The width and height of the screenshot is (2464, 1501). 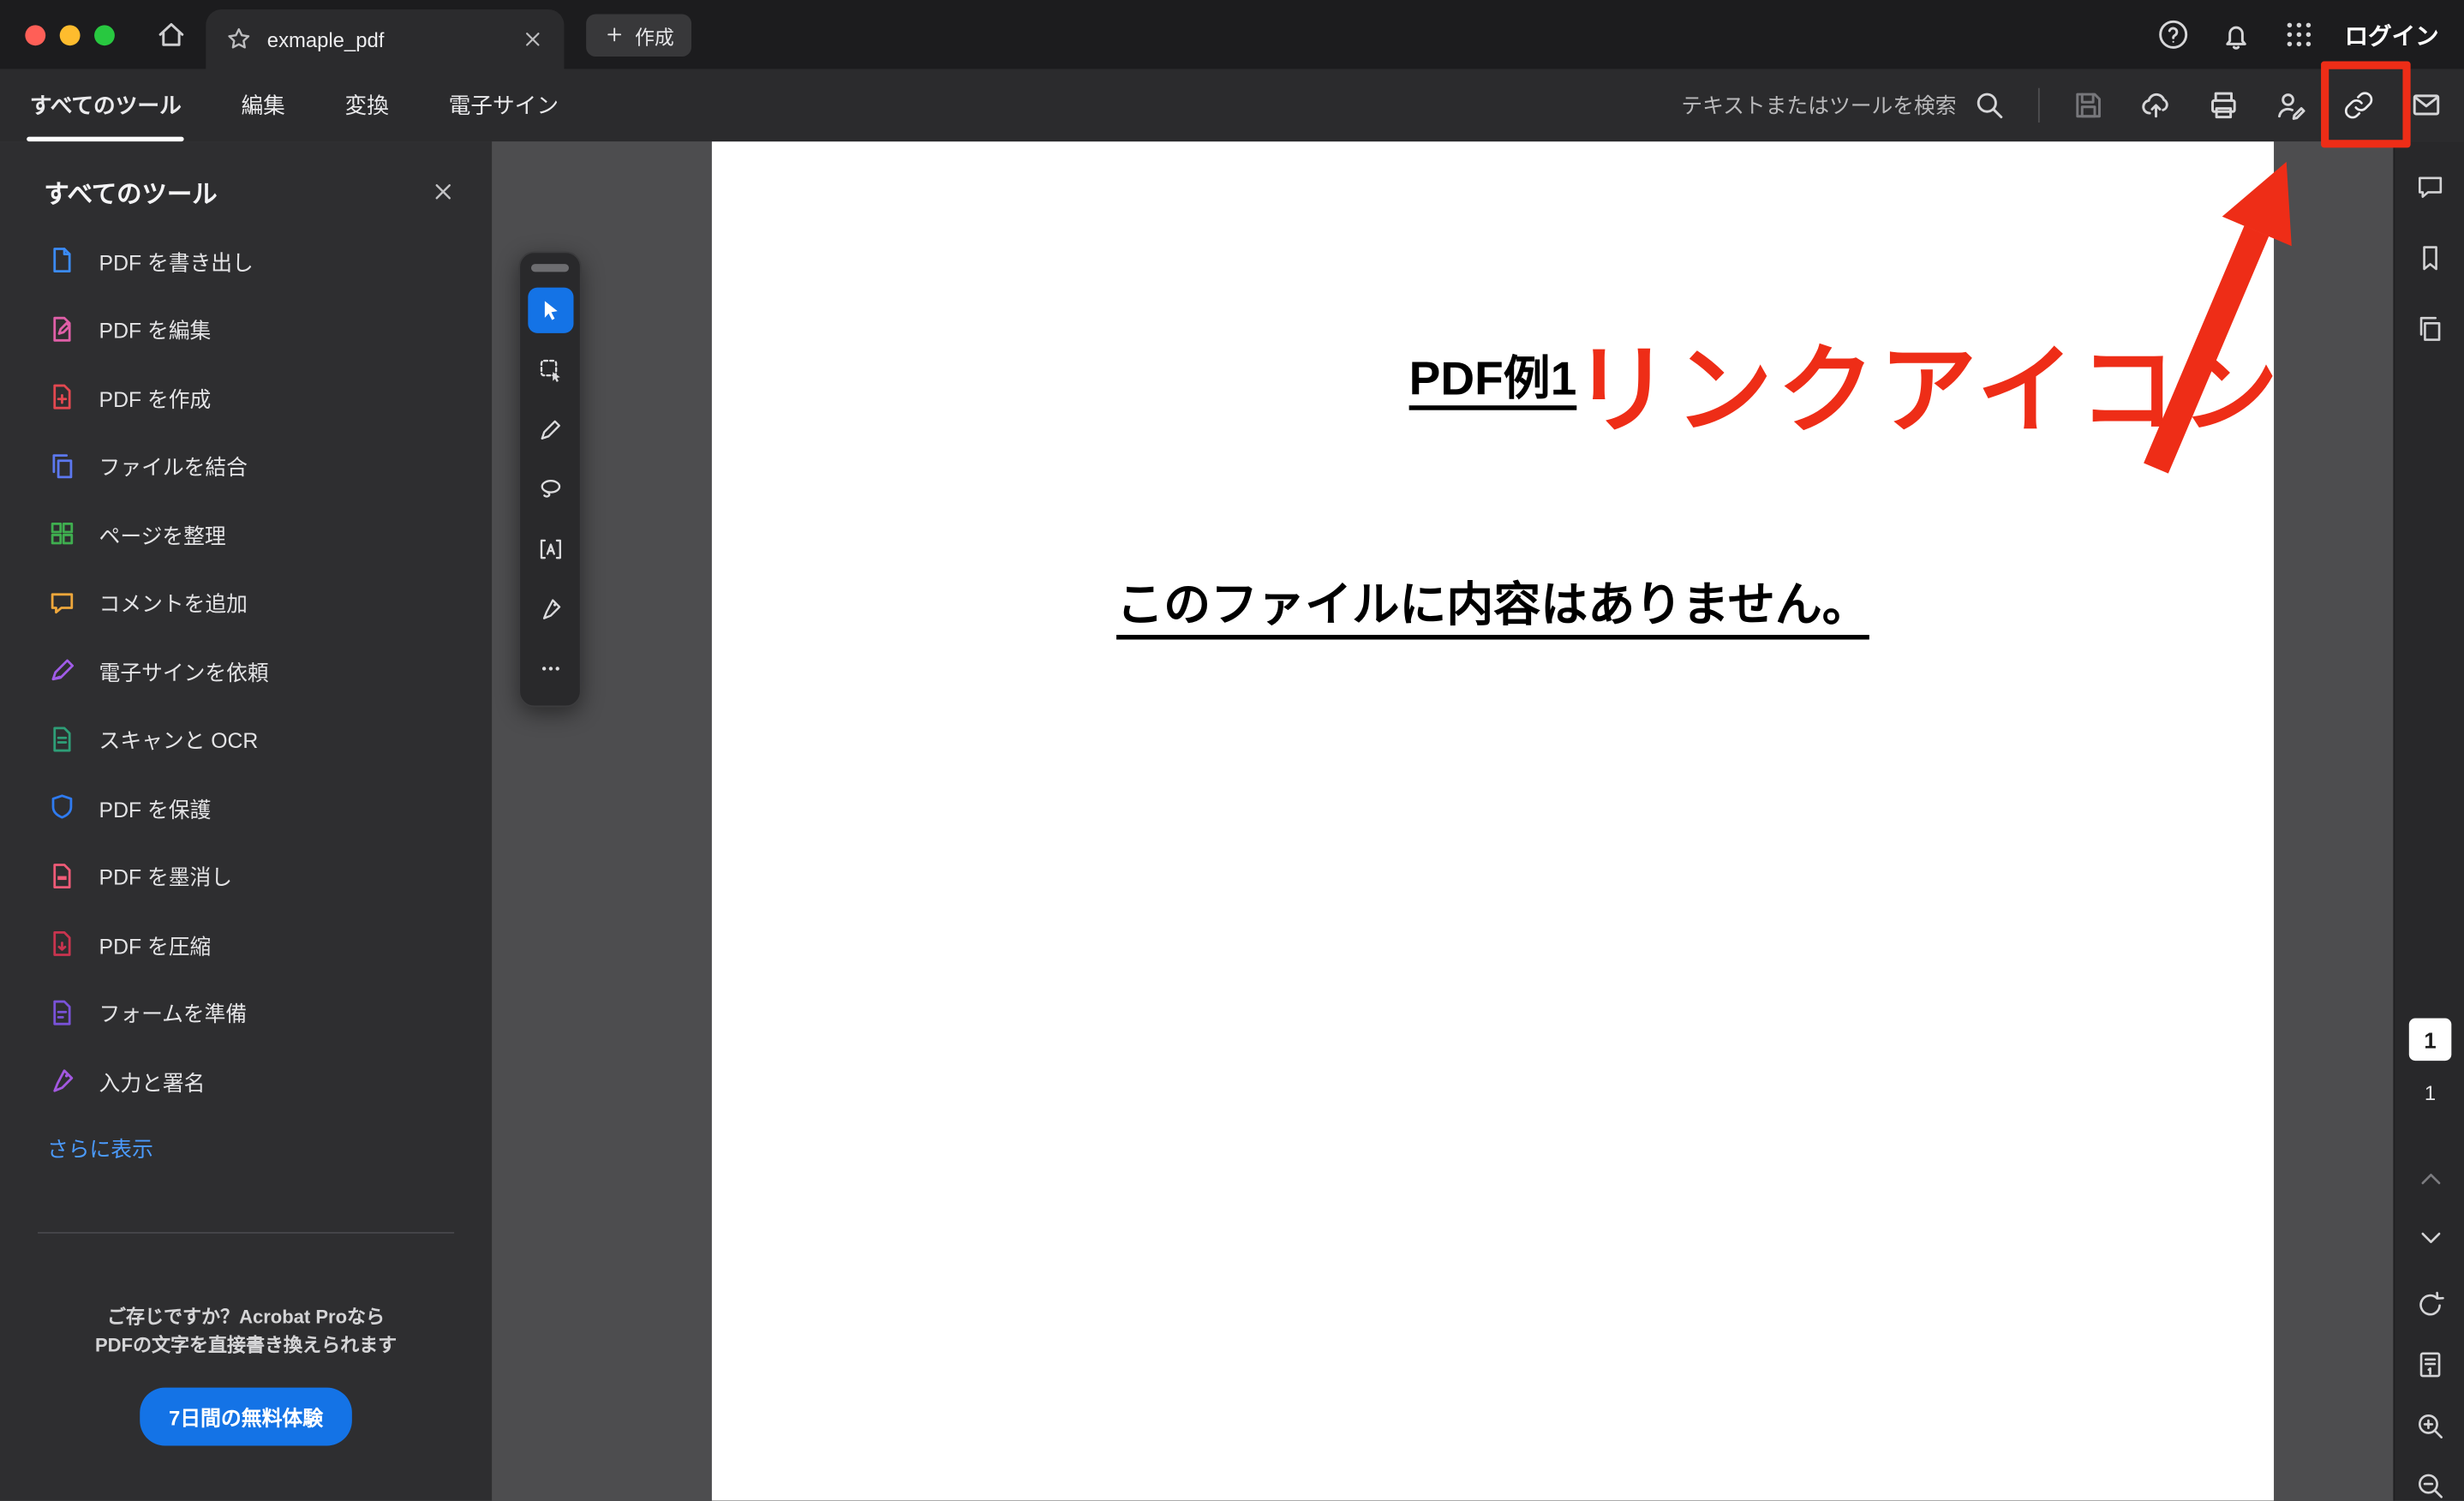 I want to click on menu-esign: 電子サイン, so click(x=504, y=105).